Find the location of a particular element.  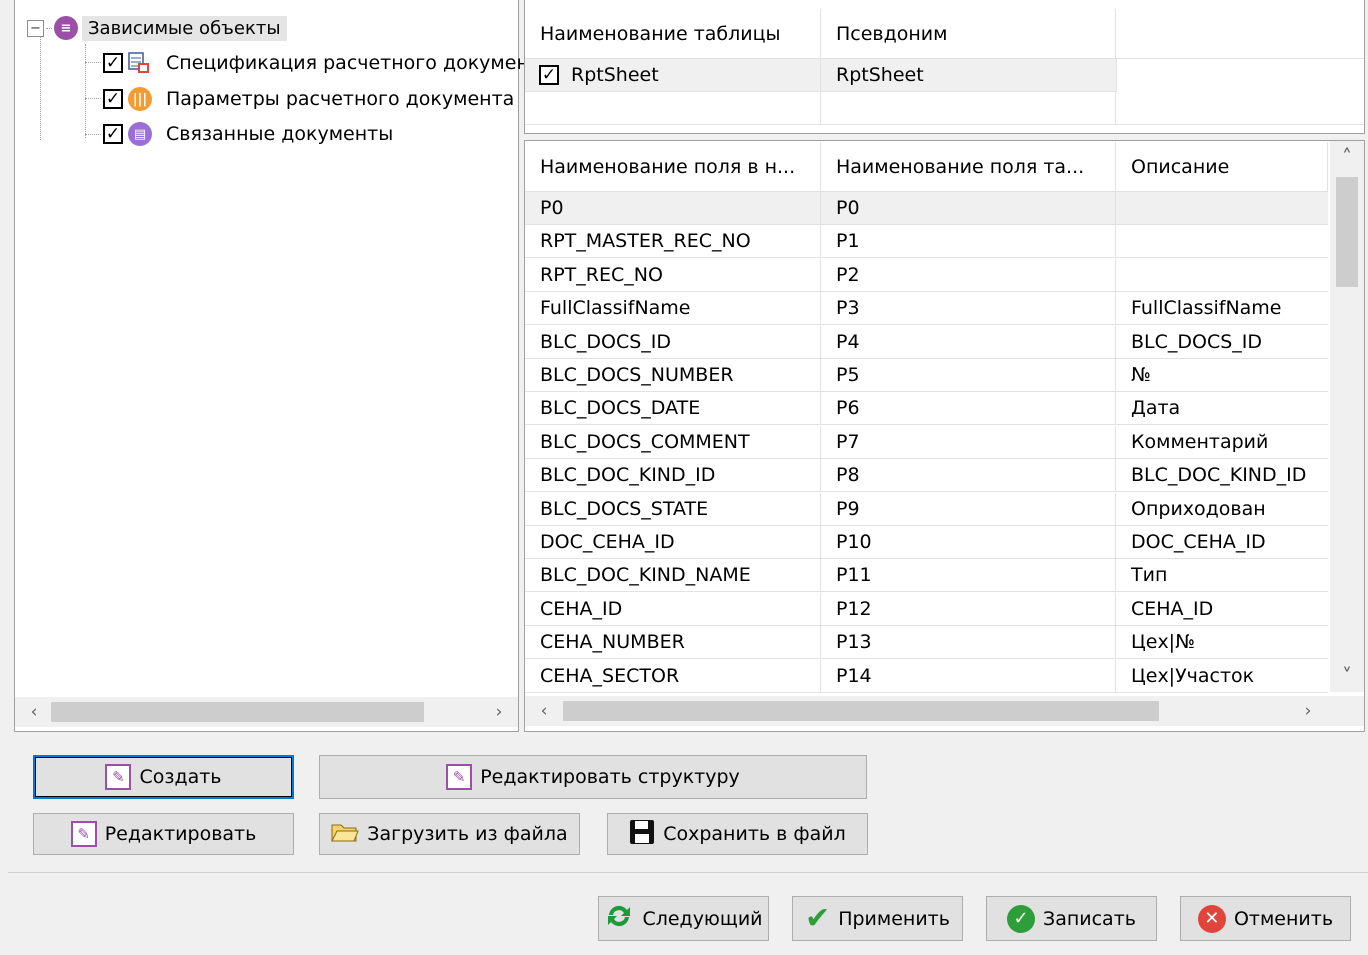

table-field-name-cell: P7 is located at coordinates (968, 442).